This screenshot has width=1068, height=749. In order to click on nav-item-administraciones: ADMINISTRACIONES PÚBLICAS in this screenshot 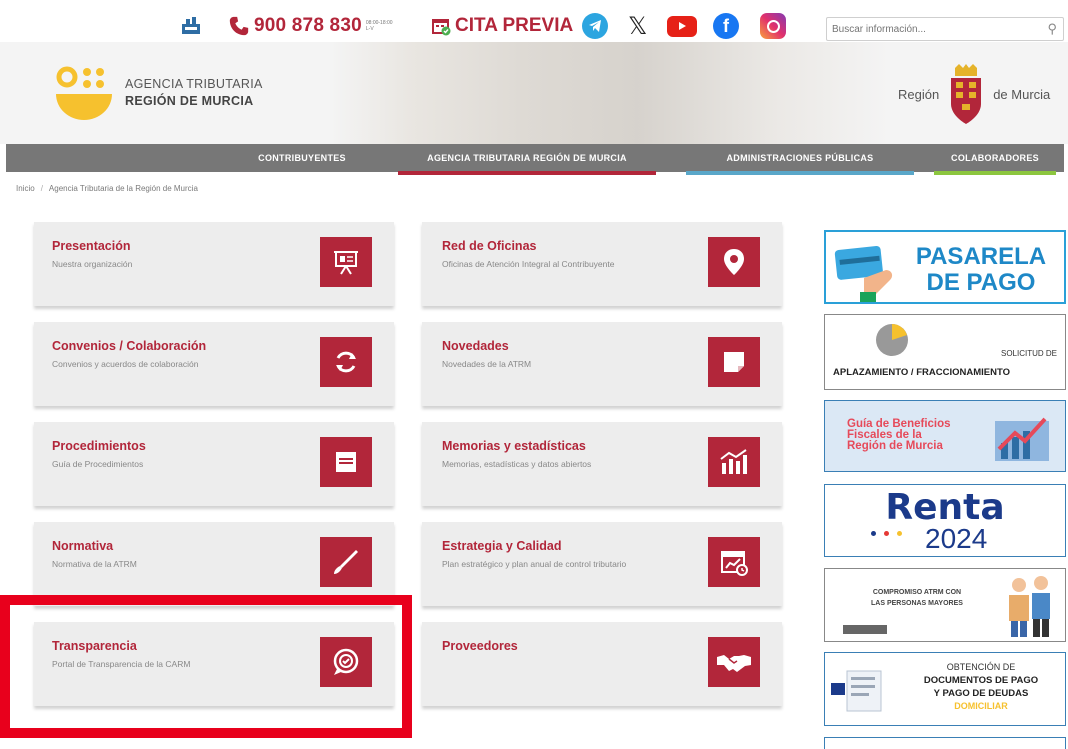, I will do `click(800, 159)`.